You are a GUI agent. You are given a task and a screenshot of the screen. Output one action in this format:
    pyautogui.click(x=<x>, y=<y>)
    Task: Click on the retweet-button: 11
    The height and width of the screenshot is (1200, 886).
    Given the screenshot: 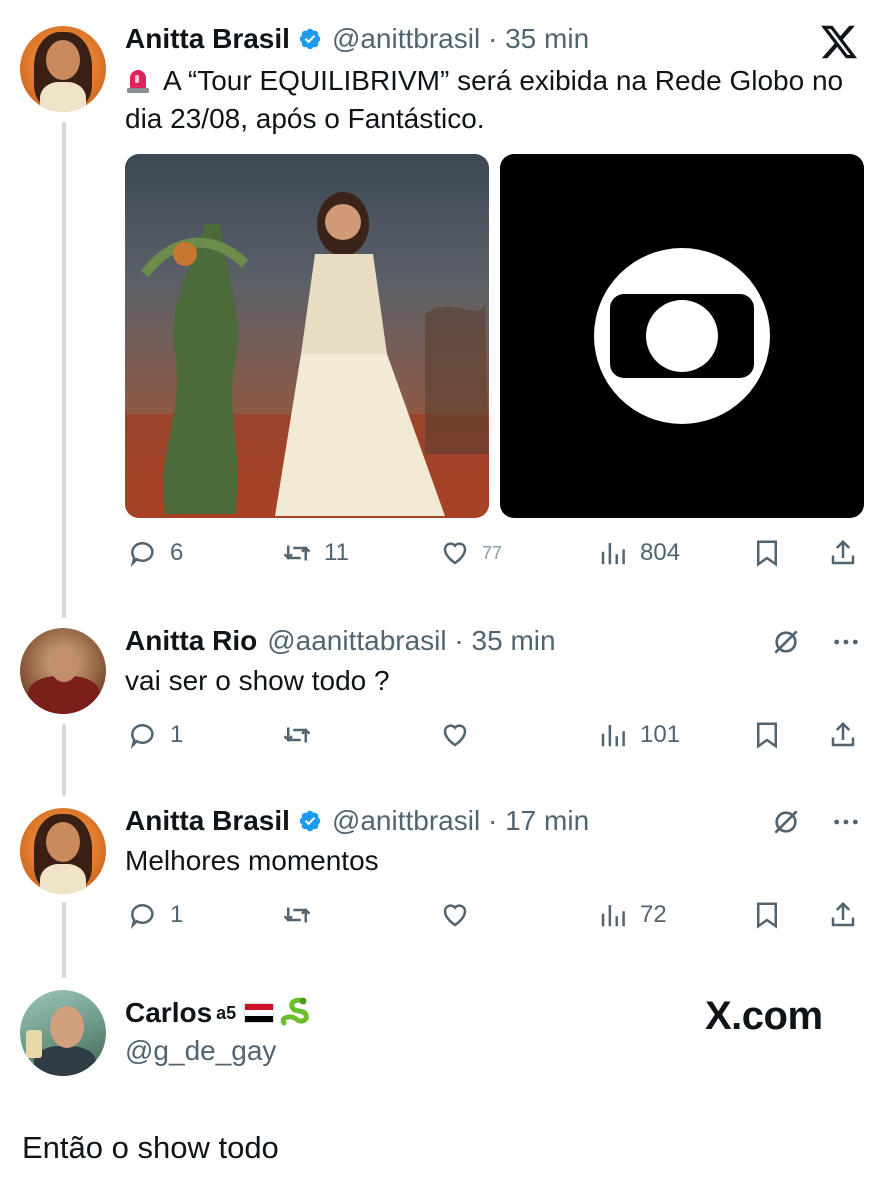 What is the action you would take?
    pyautogui.click(x=315, y=553)
    